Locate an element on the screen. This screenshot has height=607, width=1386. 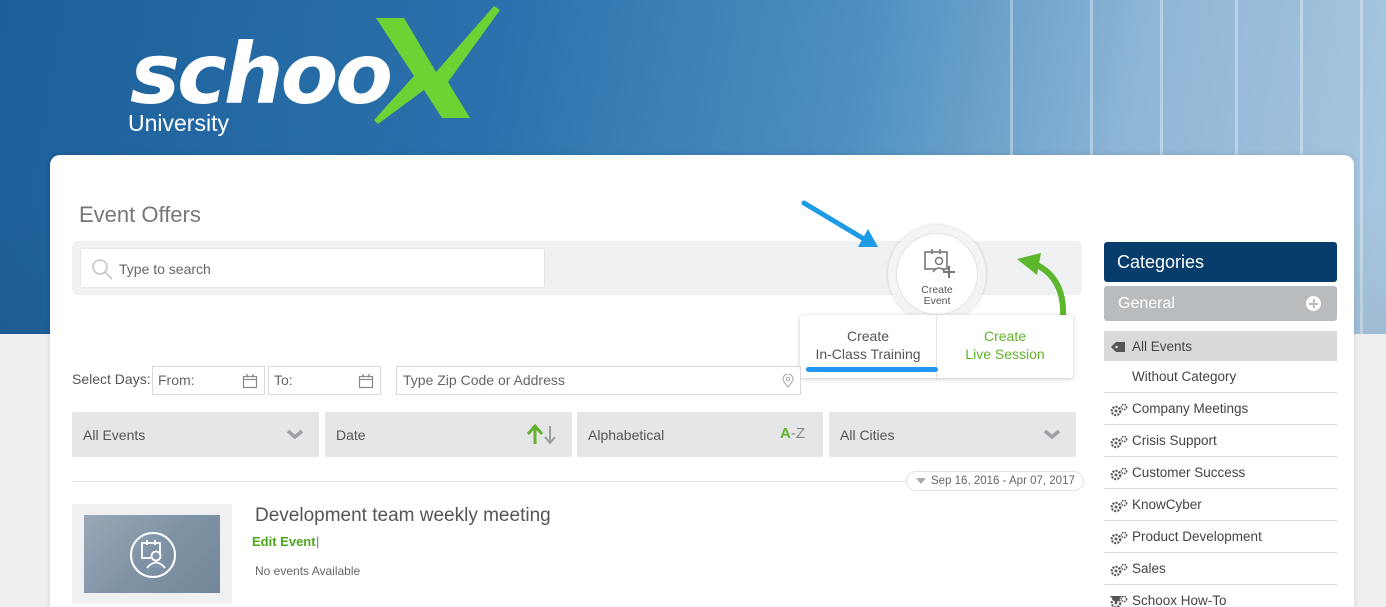
category-product-development: Product Development is located at coordinates (1220, 537).